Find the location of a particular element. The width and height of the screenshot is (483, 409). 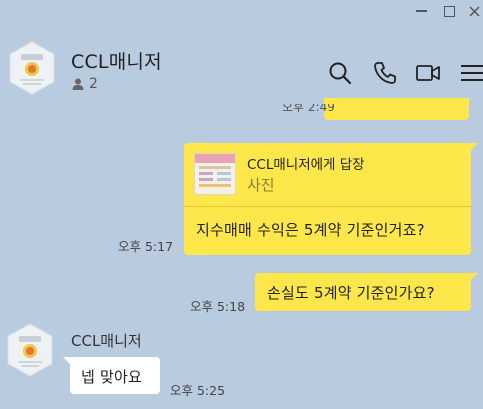

quoted-photo-thumbnail is located at coordinates (215, 174).